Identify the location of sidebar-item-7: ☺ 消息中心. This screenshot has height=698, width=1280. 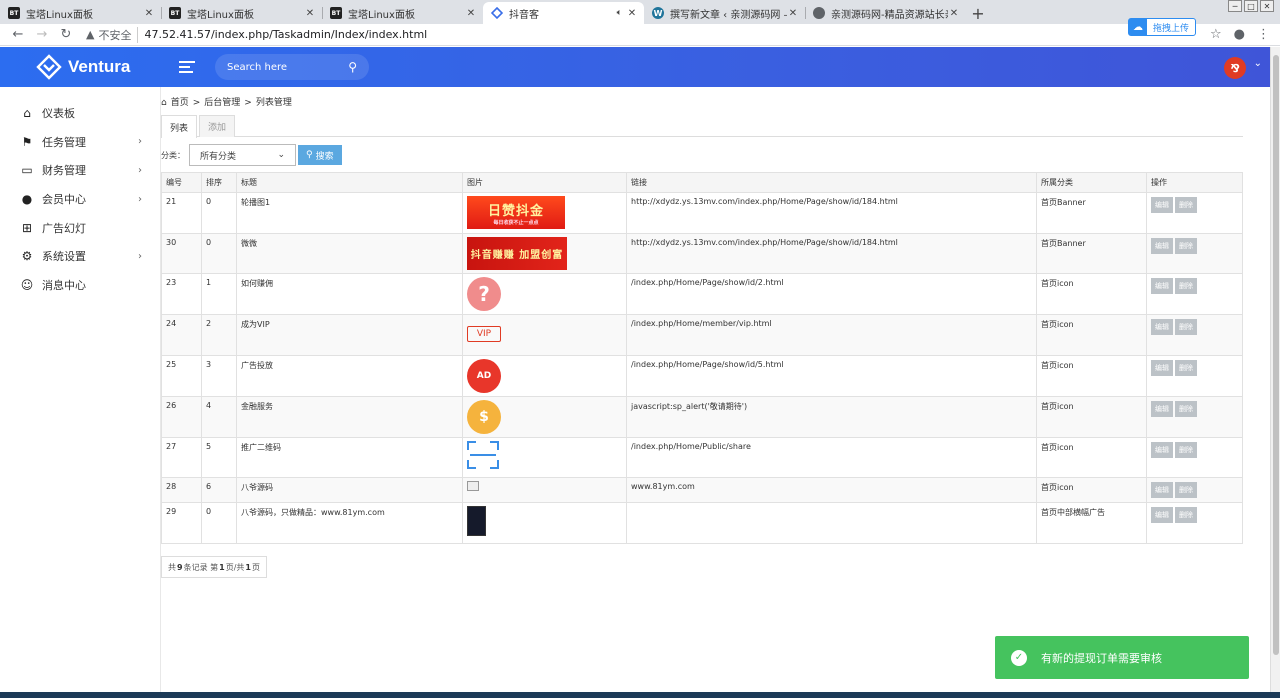
(80, 285).